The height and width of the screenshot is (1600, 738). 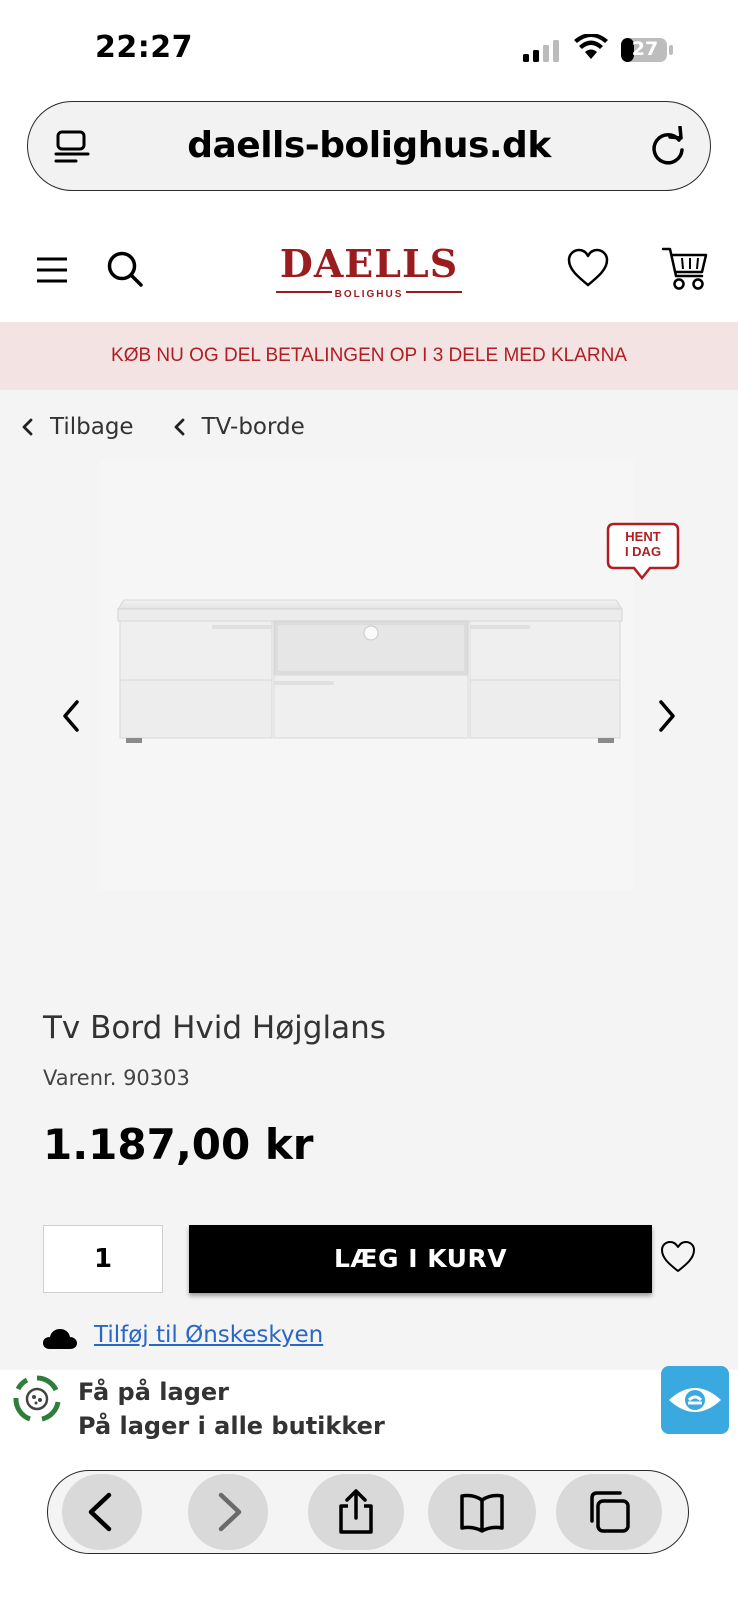 I want to click on search-icon, so click(x=125, y=269).